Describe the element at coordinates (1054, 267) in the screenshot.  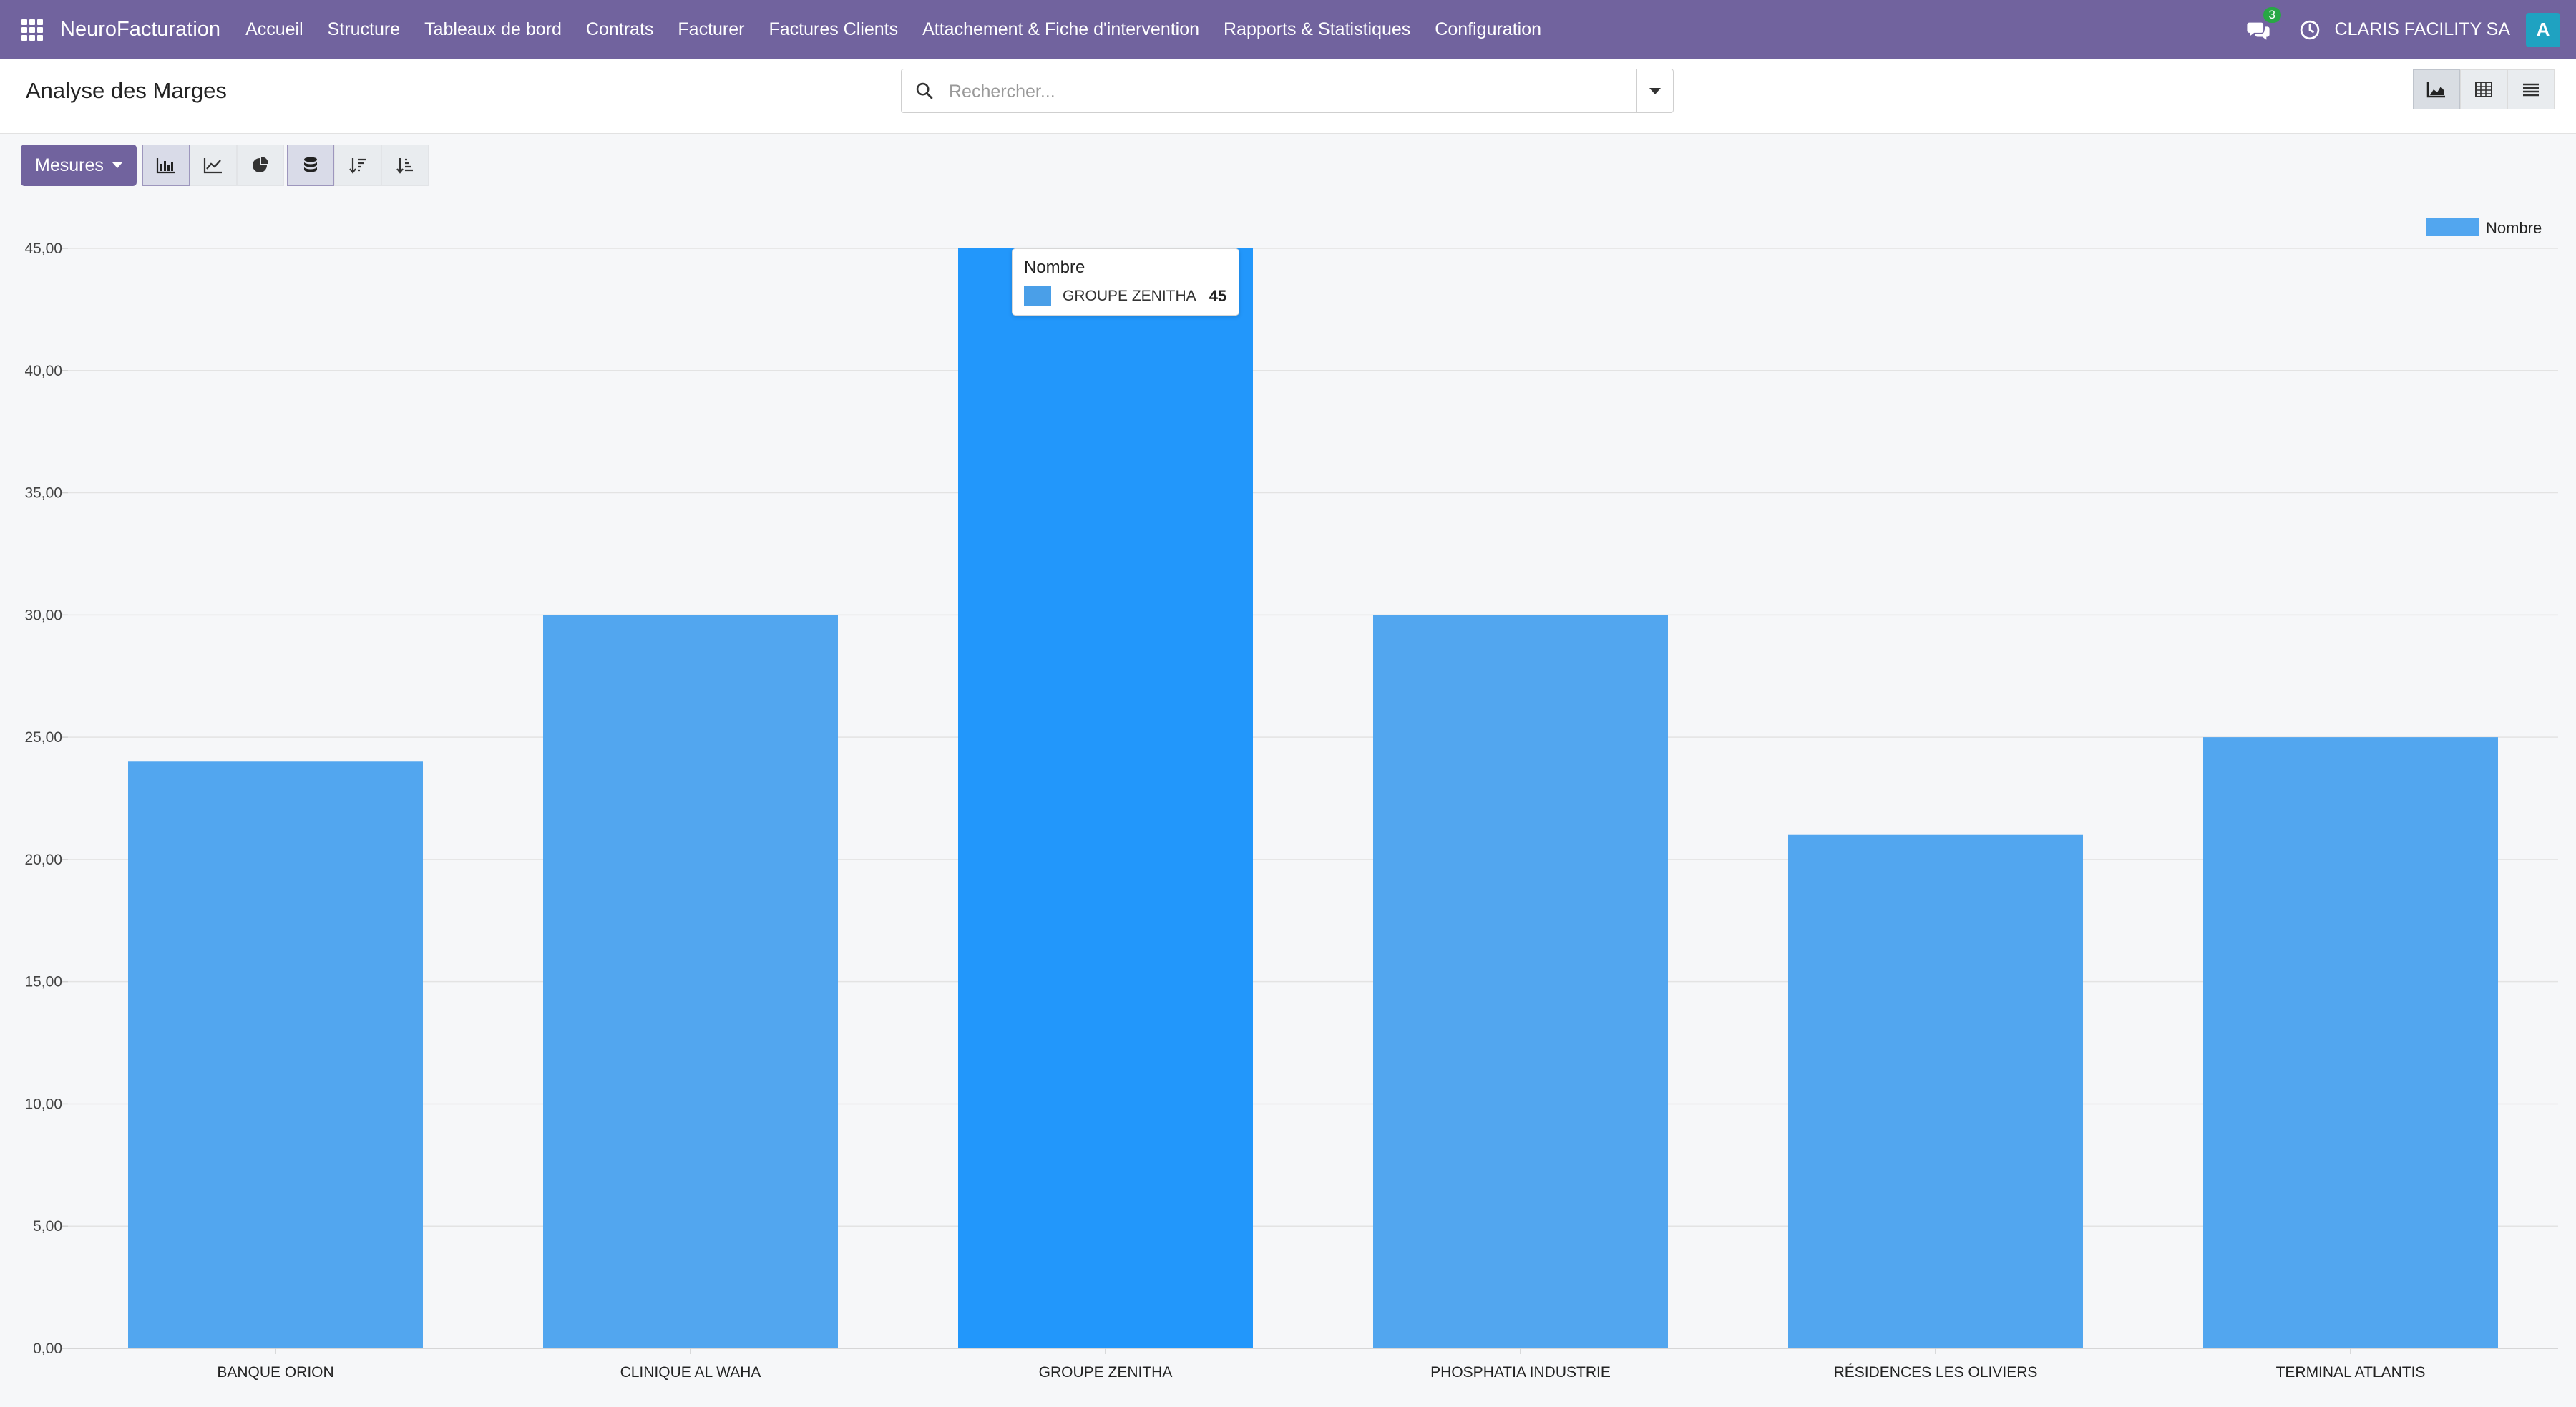
I see `tooltip-title: Nombre` at that location.